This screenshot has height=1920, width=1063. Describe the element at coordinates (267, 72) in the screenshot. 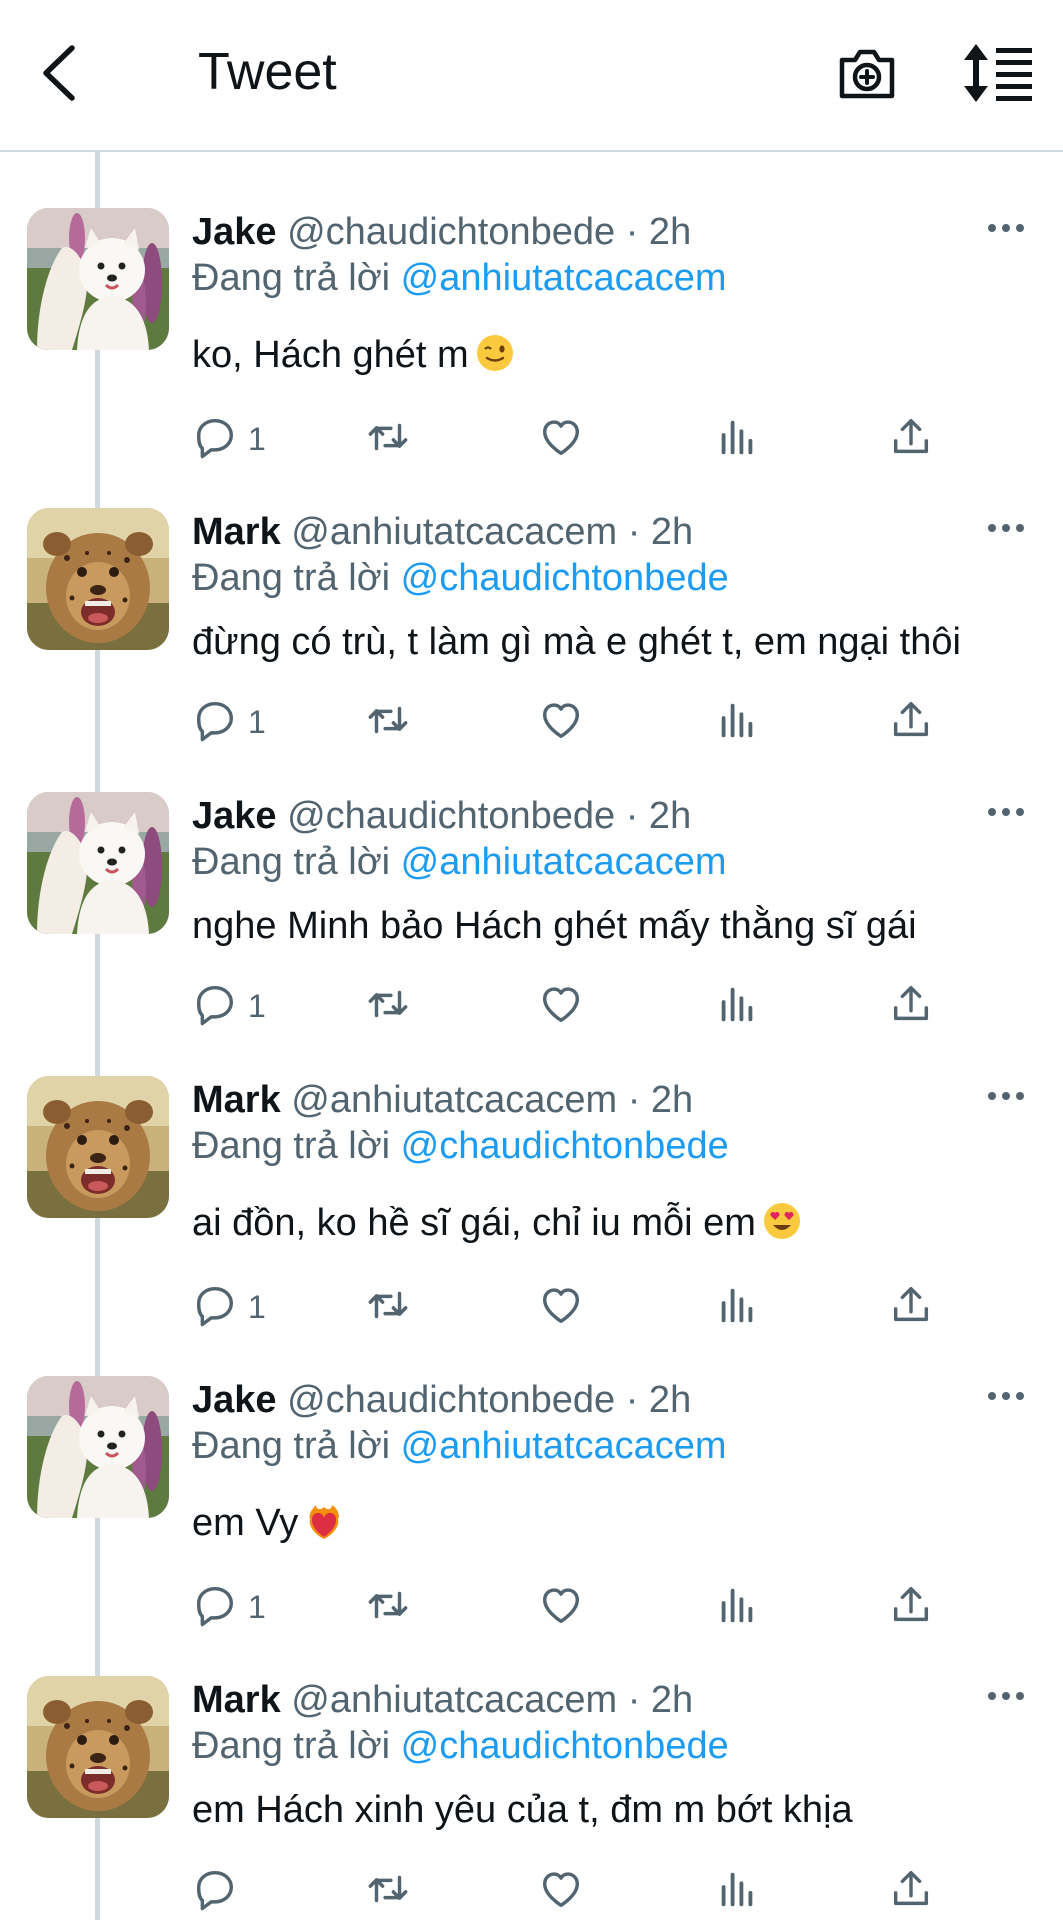

I see `page-title: Tweet` at that location.